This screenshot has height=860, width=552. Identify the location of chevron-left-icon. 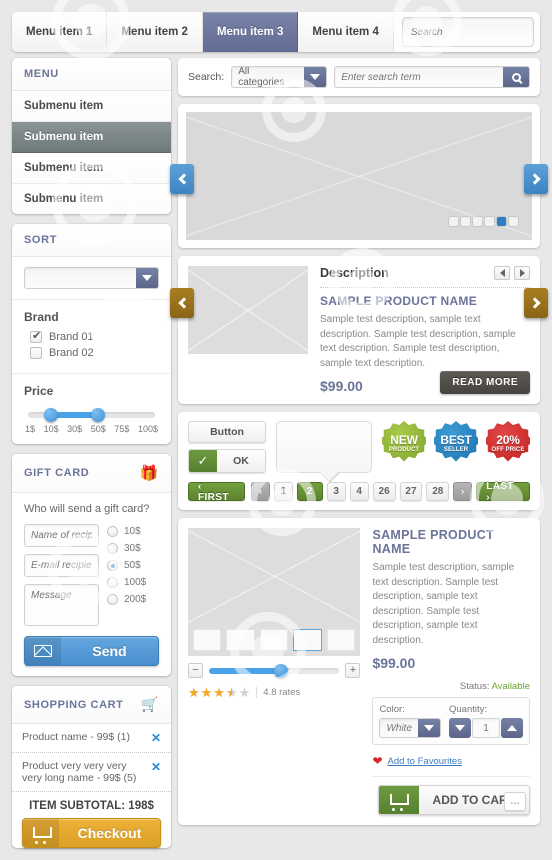
(183, 179).